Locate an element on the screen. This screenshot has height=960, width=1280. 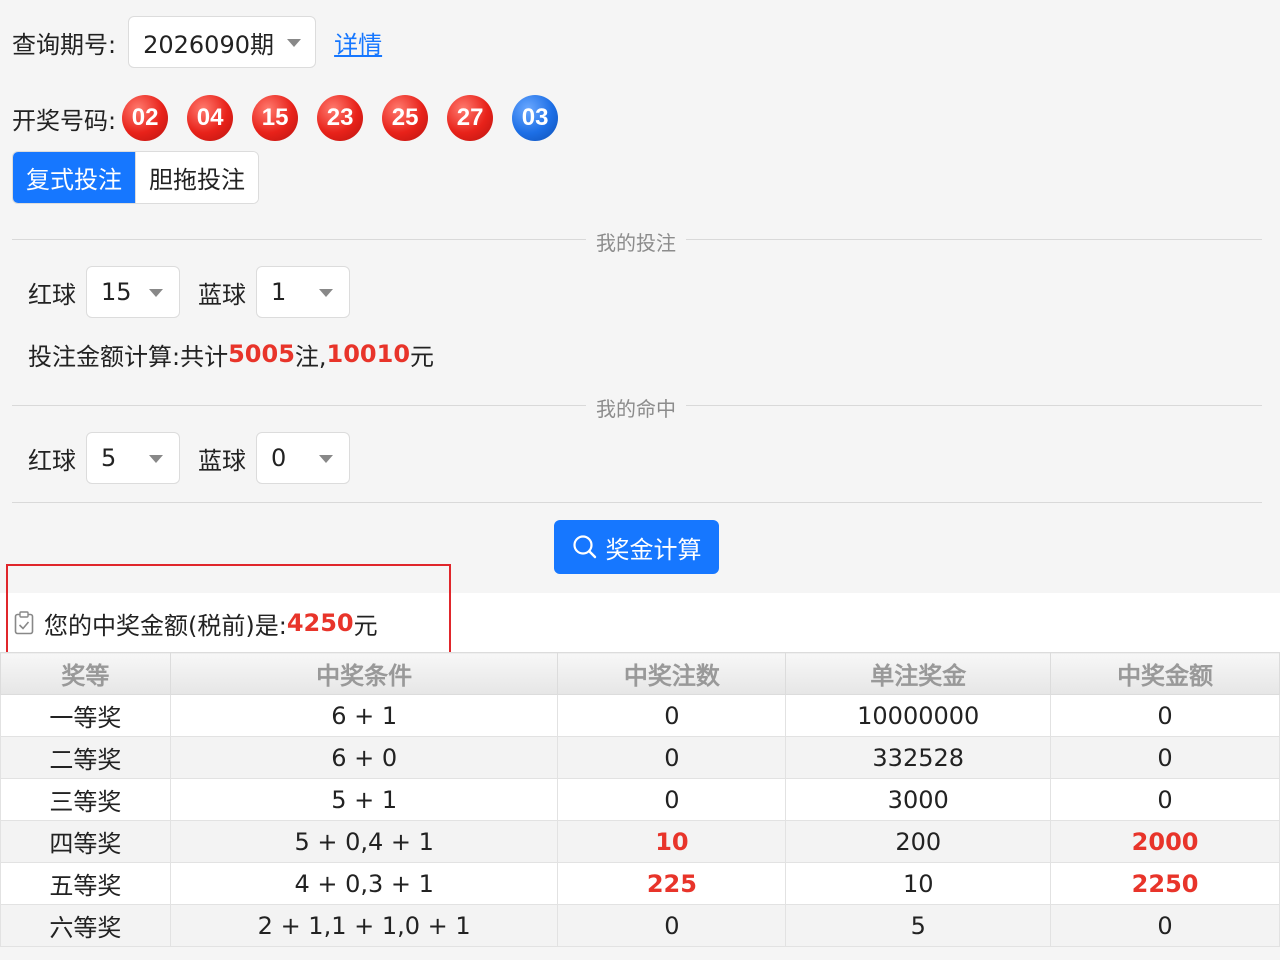
table-row: 六等奖 2 + 1,1 + 1,0 + 1050 is located at coordinates (640, 925).